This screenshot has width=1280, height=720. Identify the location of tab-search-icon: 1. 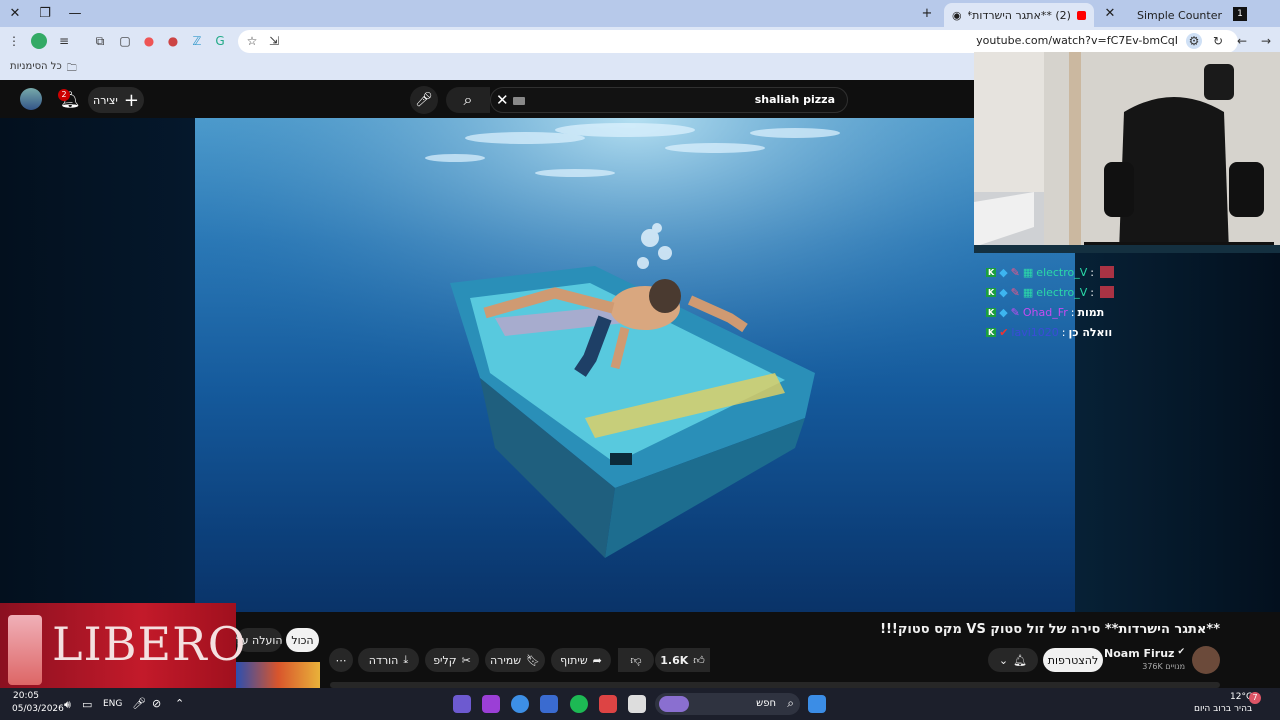
(1240, 14).